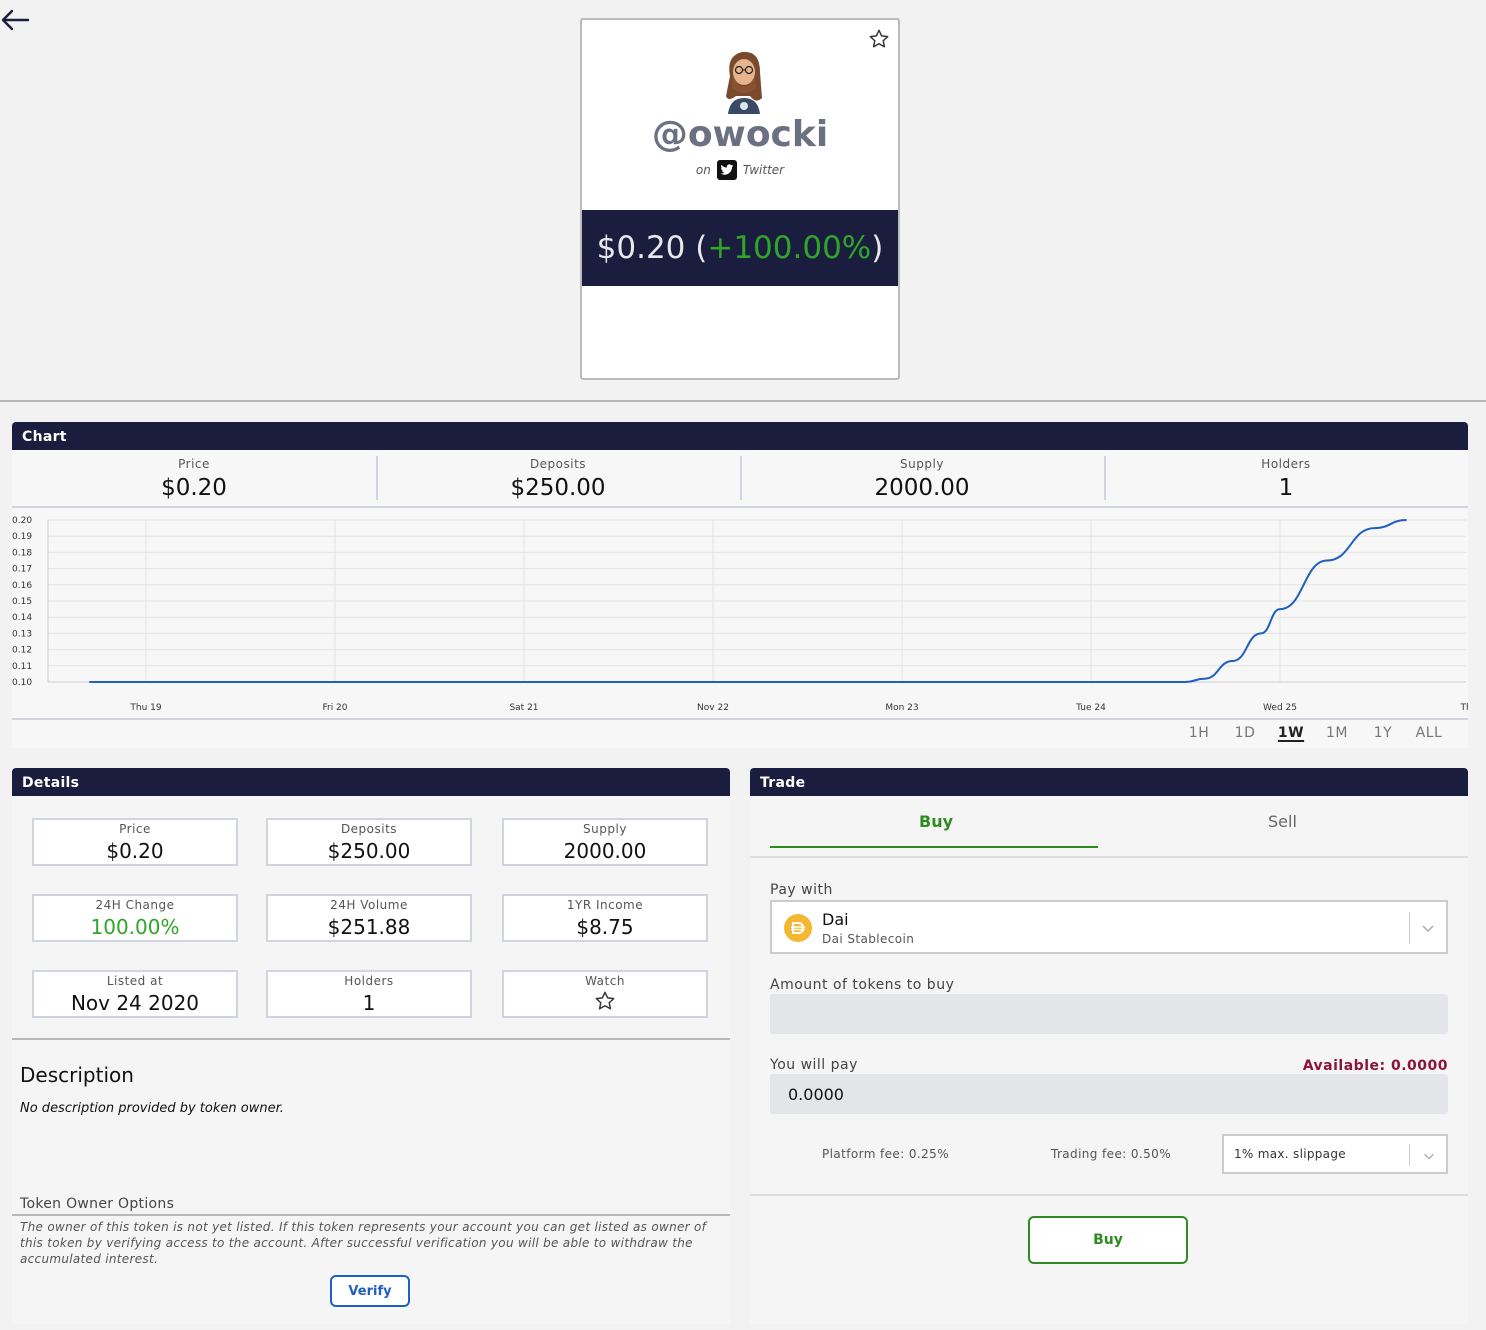 This screenshot has height=1330, width=1486. What do you see at coordinates (936, 821) in the screenshot?
I see `tab-buy: Buy` at bounding box center [936, 821].